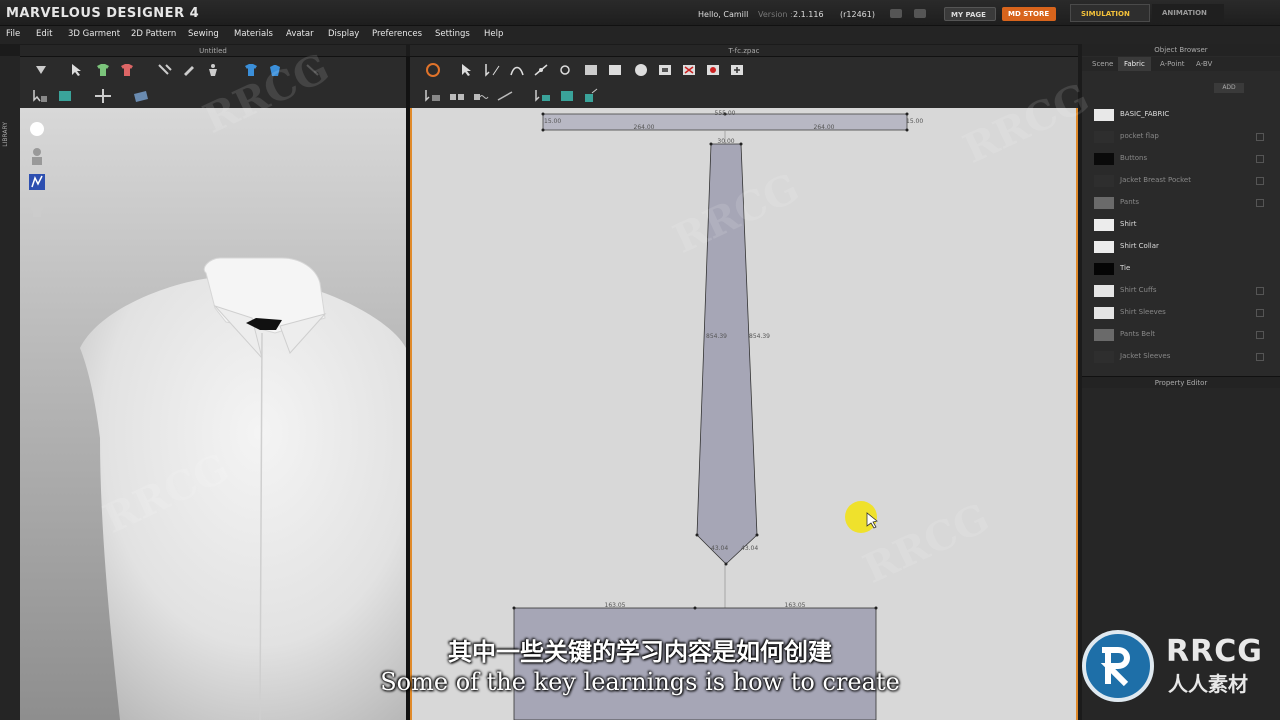  Describe the element at coordinates (543, 96) in the screenshot. I see `texture-edit-tool-icon` at that location.